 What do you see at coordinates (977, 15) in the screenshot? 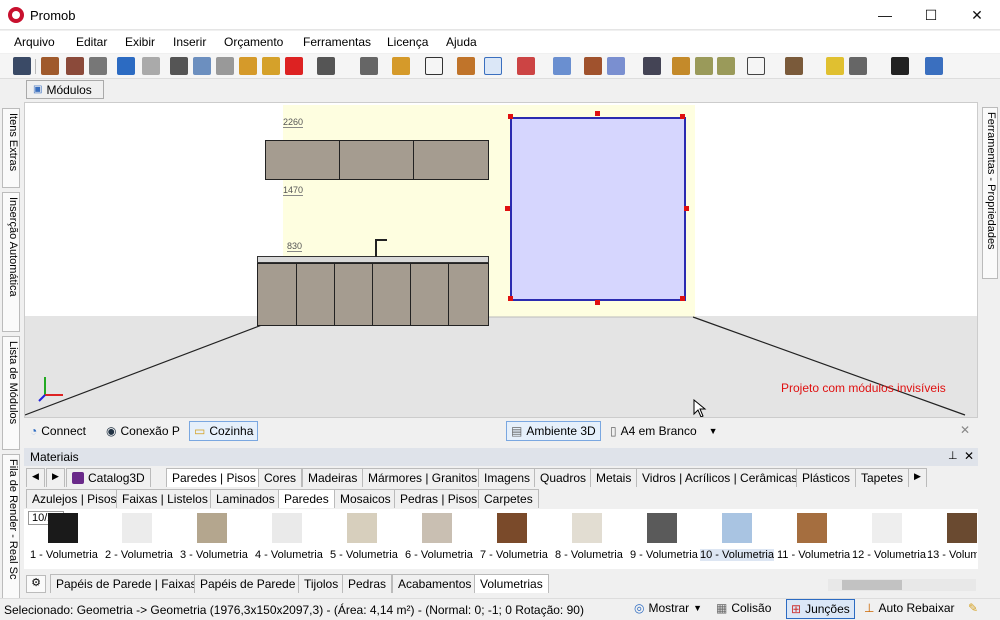
I see `close-button: ✕` at bounding box center [977, 15].